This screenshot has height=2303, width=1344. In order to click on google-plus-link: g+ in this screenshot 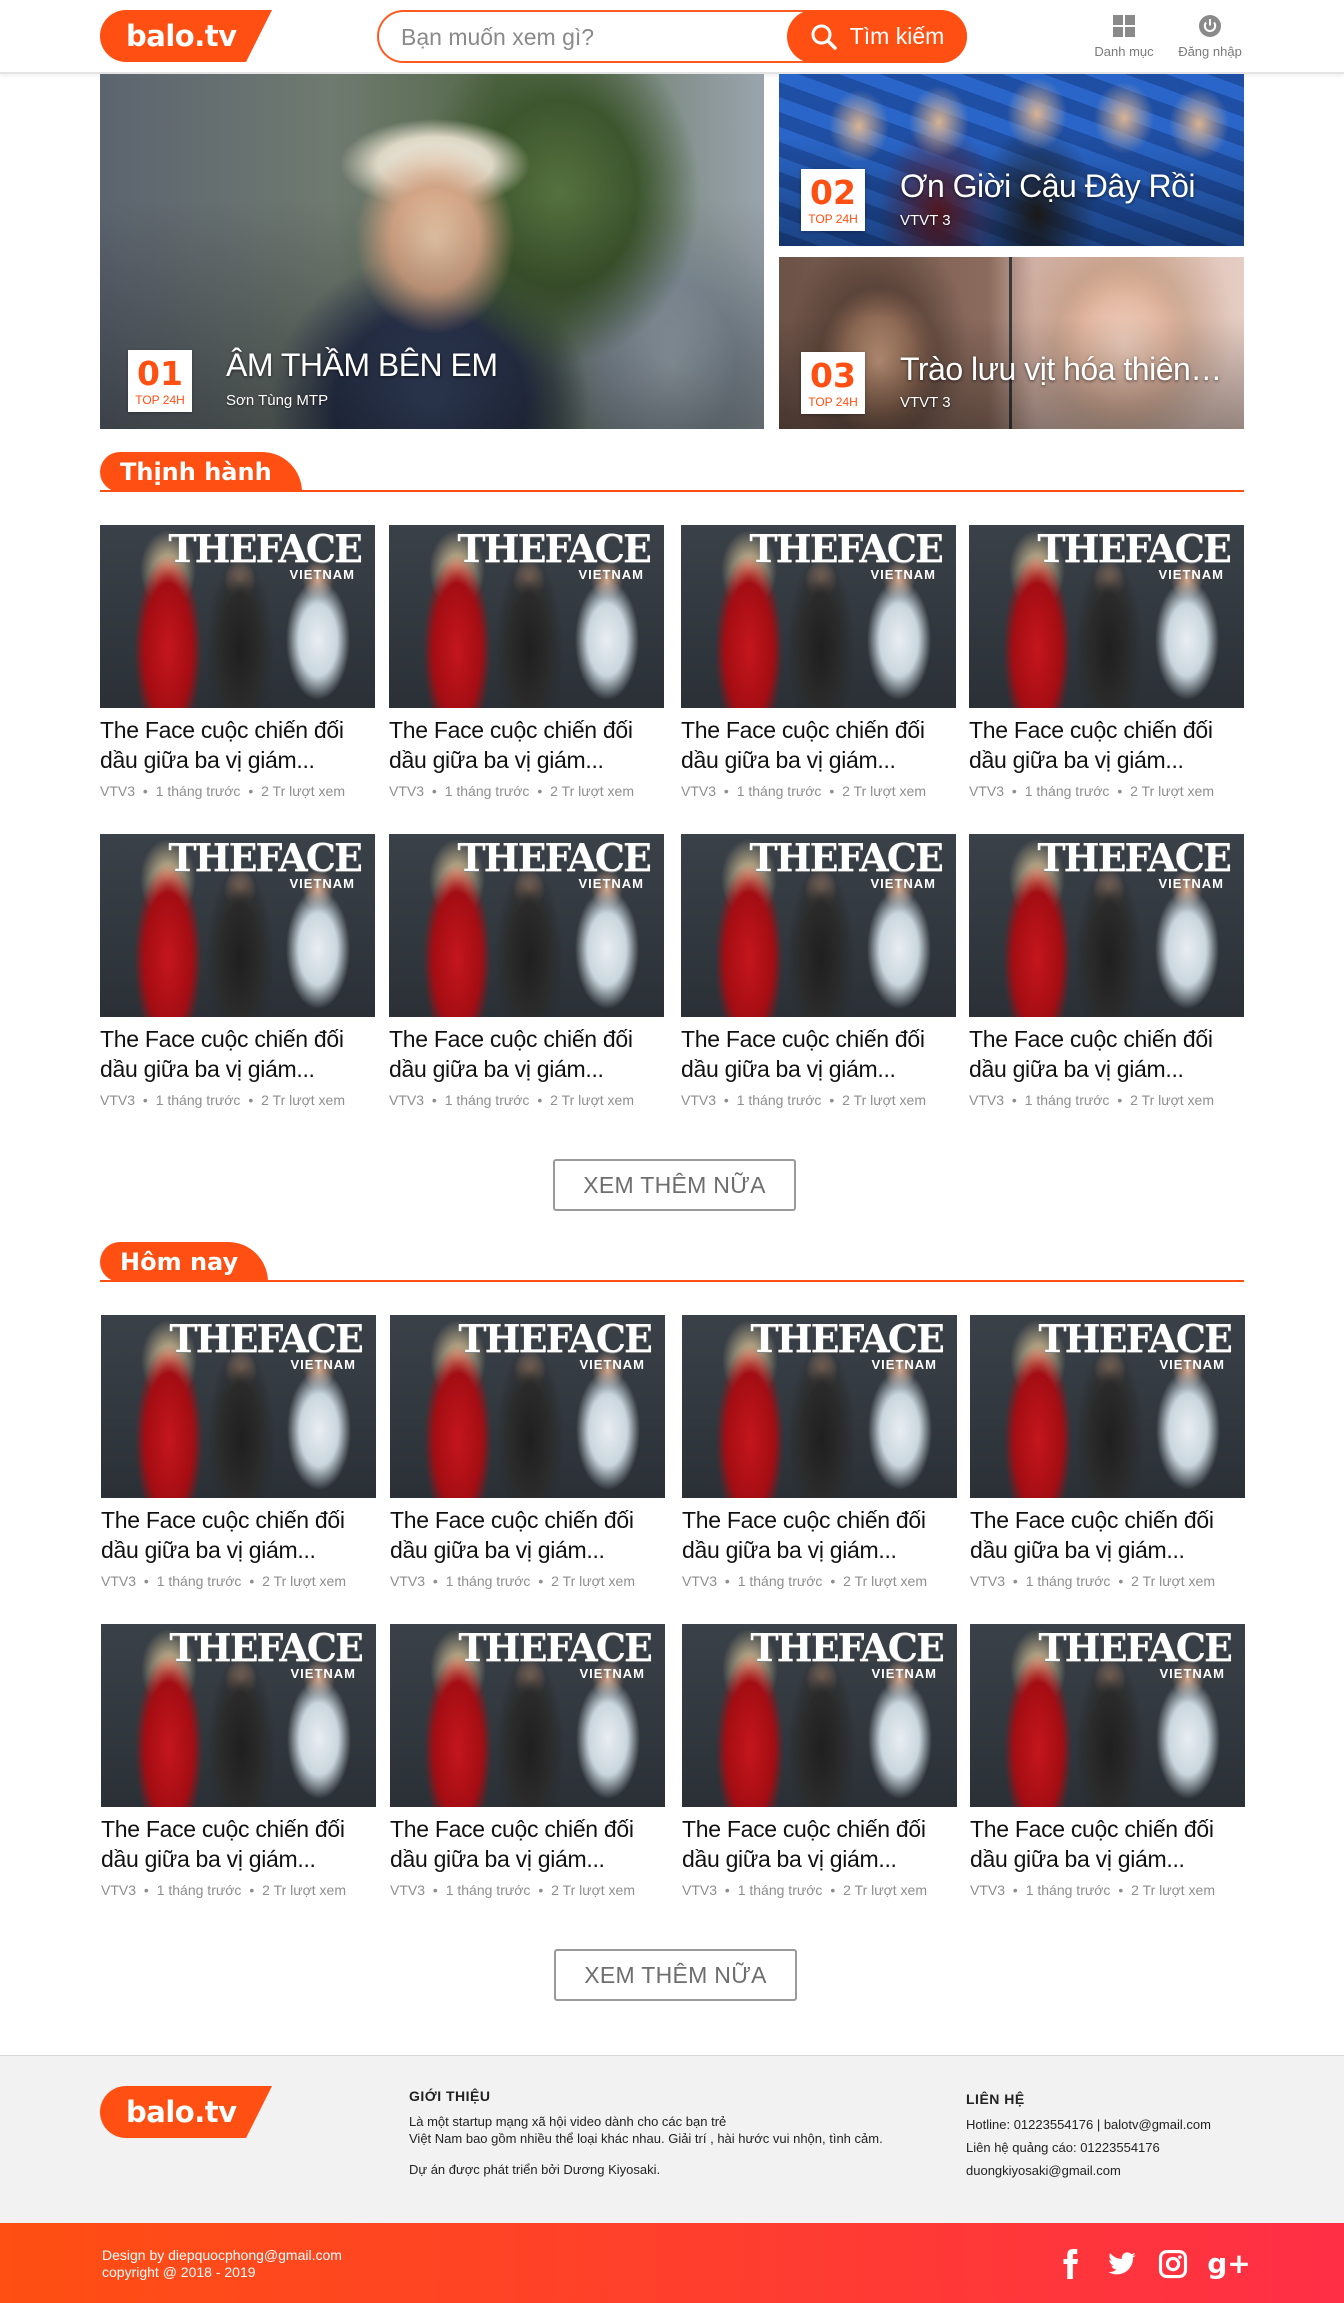, I will do `click(1229, 2264)`.